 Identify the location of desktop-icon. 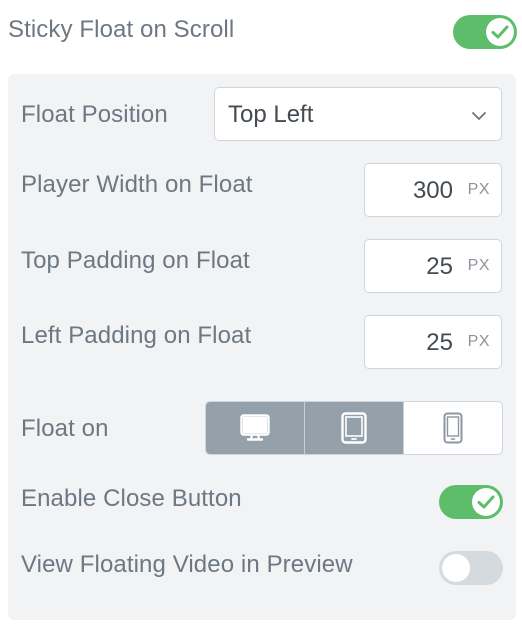
(255, 427).